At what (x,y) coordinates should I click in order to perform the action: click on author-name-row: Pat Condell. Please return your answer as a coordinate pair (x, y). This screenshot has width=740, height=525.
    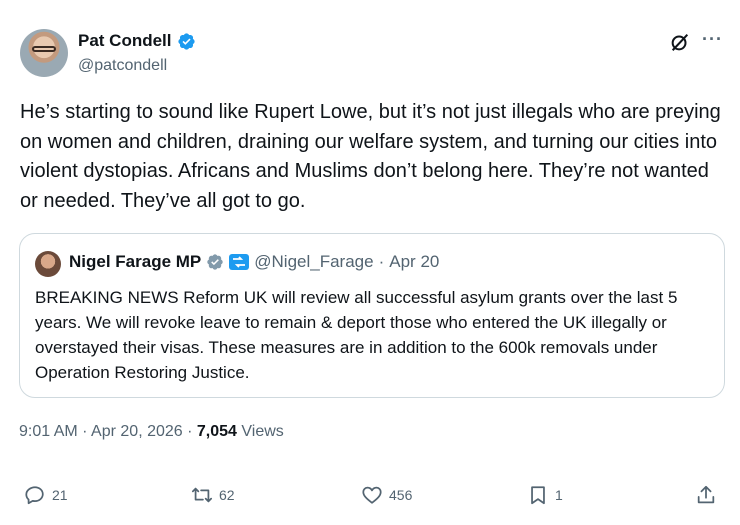
    Looking at the image, I should click on (137, 41).